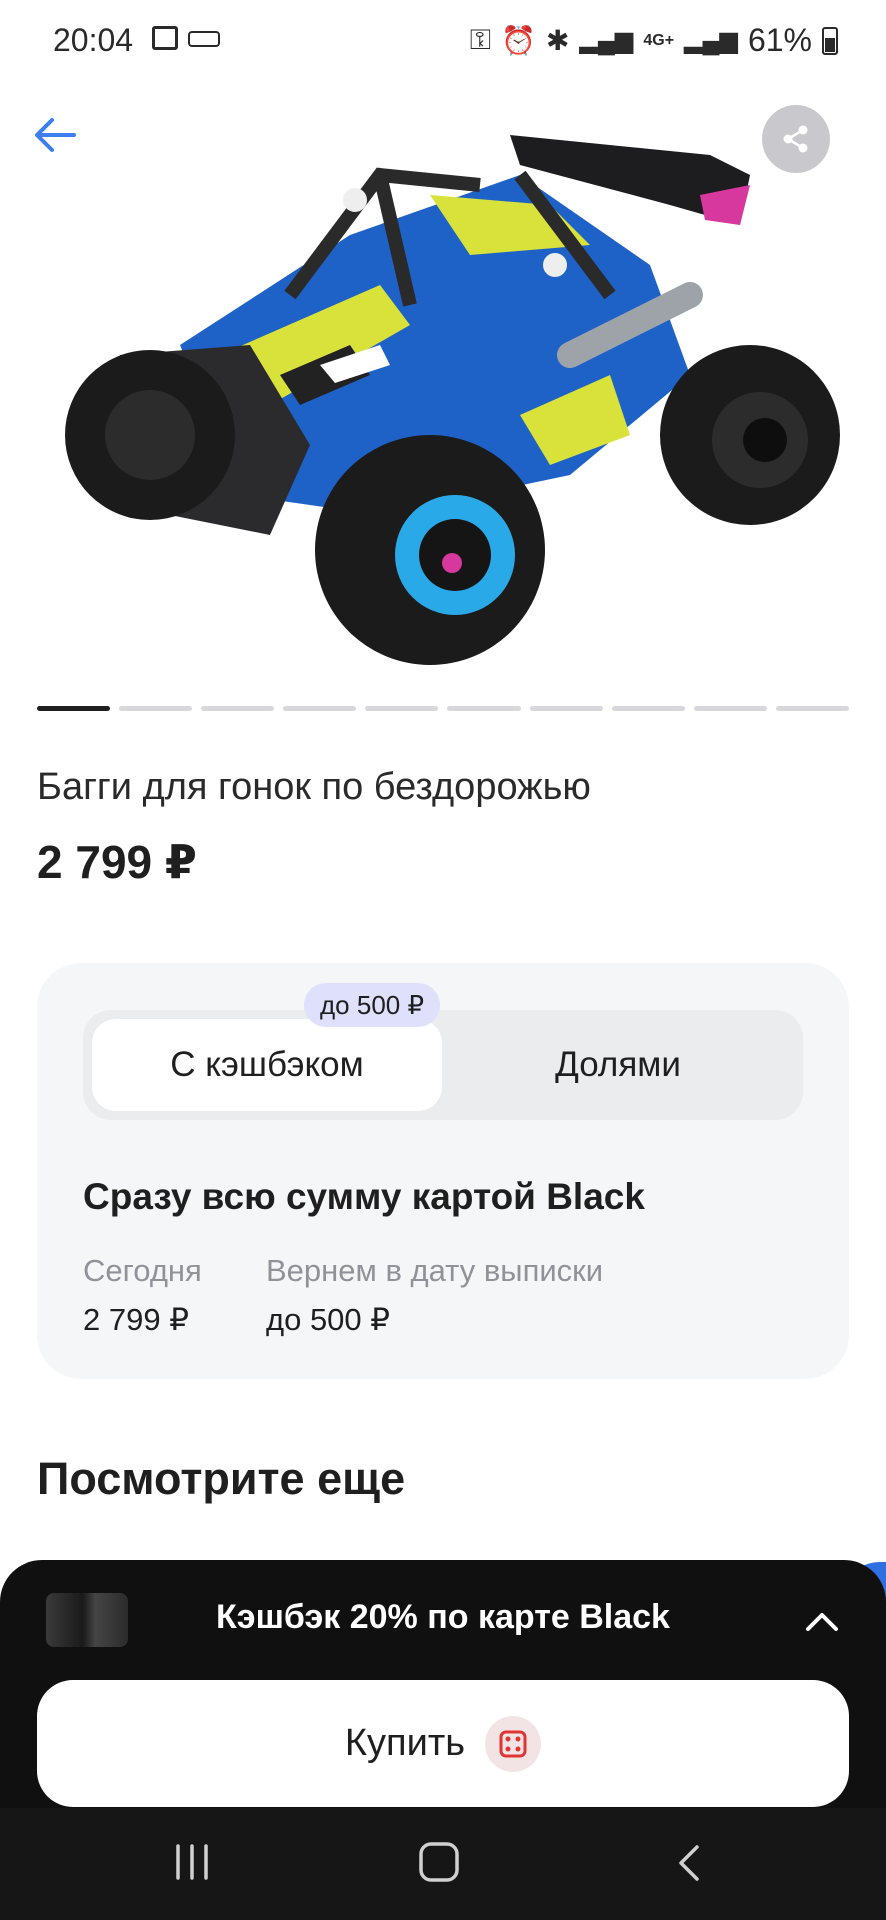  What do you see at coordinates (518, 40) in the screenshot?
I see `alarm-icon: ⏰` at bounding box center [518, 40].